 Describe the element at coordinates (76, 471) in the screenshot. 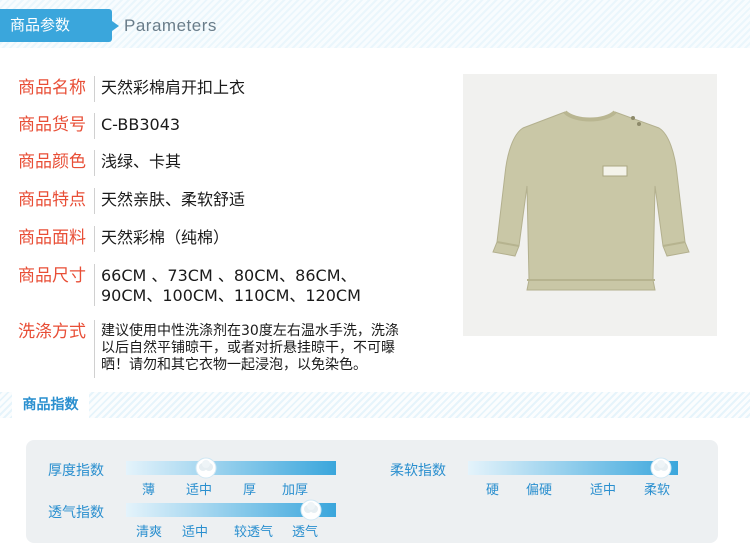

I see `thickness-label: 厚度指数` at that location.